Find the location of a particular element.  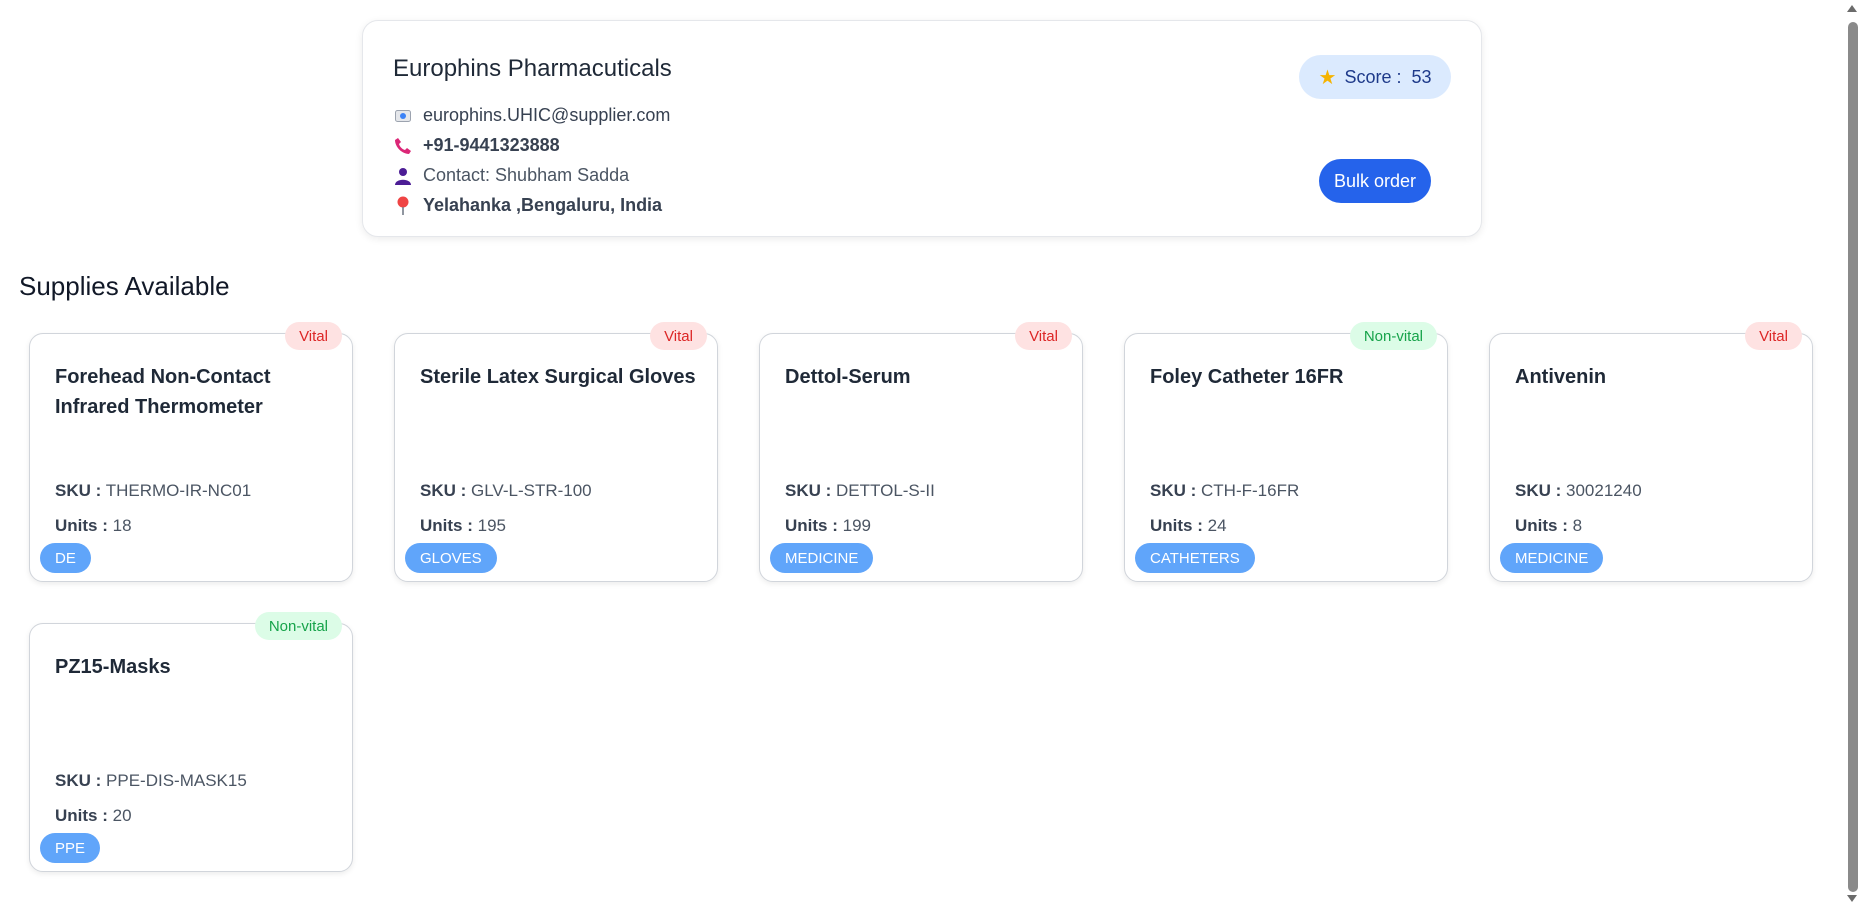

item-sku: SKU : PPE-DIS-MASK15 is located at coordinates (151, 780).